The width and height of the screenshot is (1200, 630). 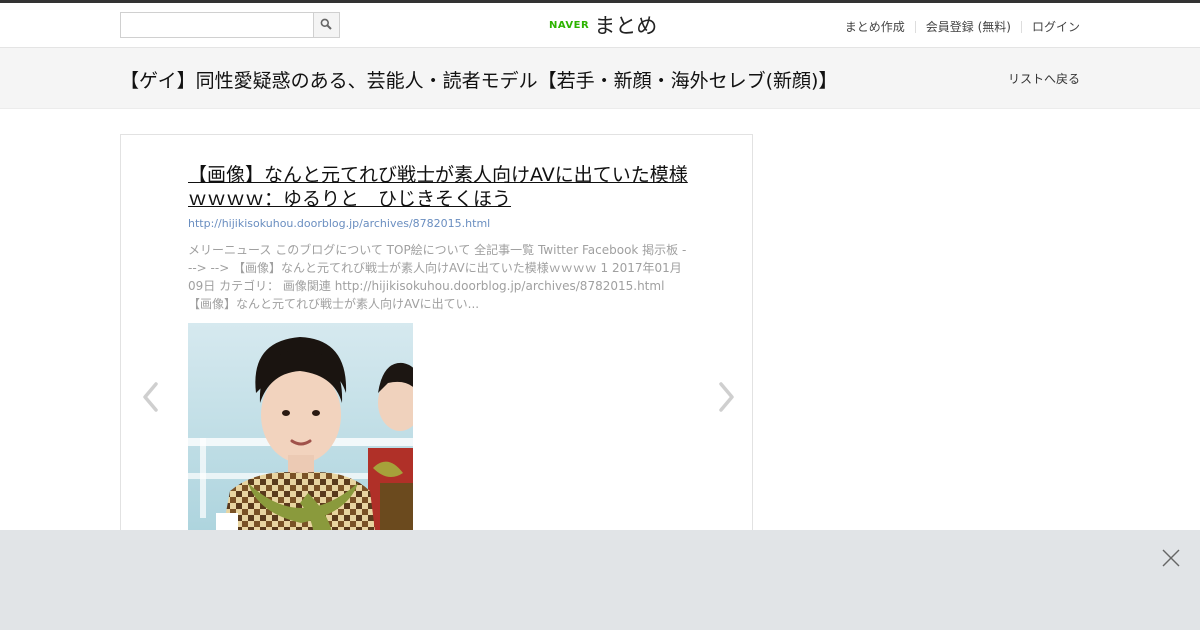 What do you see at coordinates (151, 397) in the screenshot?
I see `chevron-left-icon` at bounding box center [151, 397].